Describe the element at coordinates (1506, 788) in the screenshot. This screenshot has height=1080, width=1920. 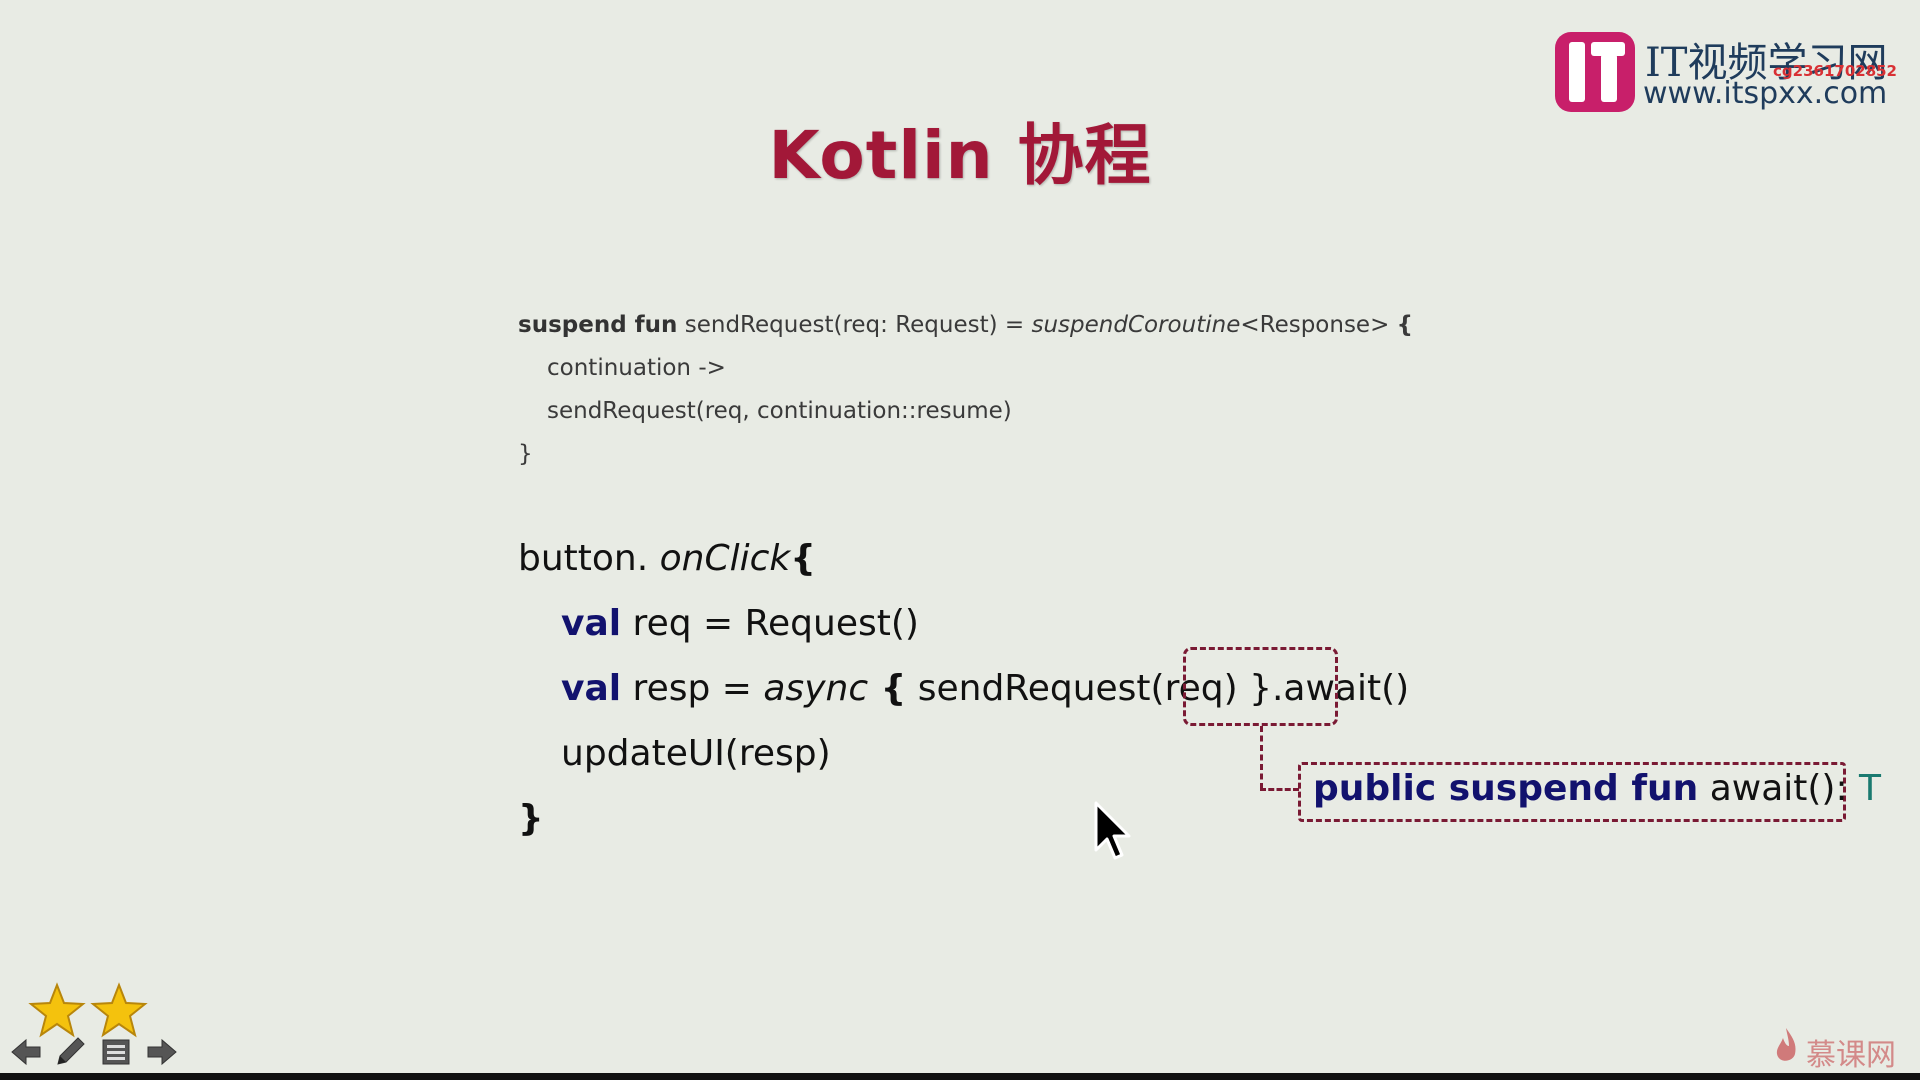
I see `code-keyword: public suspend fun` at that location.